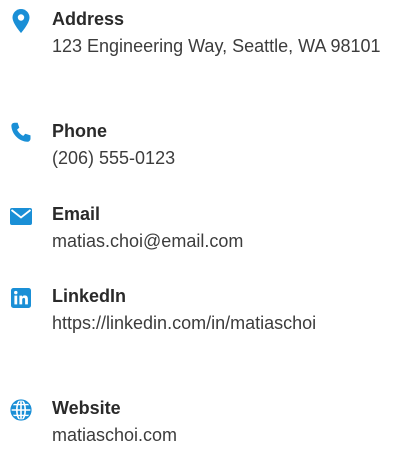  I want to click on globe-icon, so click(21, 410).